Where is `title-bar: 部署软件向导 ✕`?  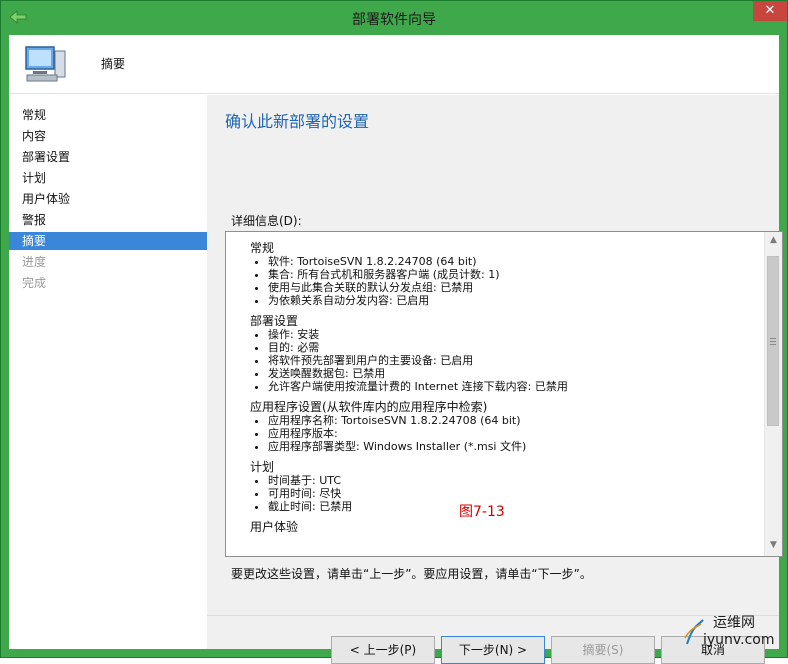 title-bar: 部署软件向导 ✕ is located at coordinates (394, 18).